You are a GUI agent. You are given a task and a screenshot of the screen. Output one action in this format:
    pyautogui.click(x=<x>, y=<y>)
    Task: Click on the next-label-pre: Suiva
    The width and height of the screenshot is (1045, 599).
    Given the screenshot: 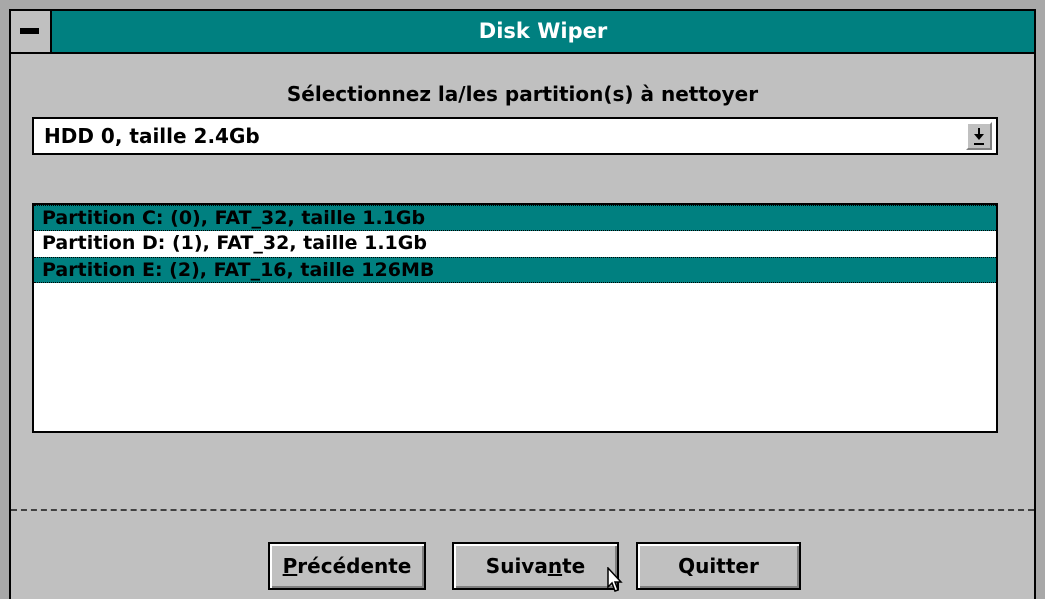 What is the action you would take?
    pyautogui.click(x=516, y=566)
    